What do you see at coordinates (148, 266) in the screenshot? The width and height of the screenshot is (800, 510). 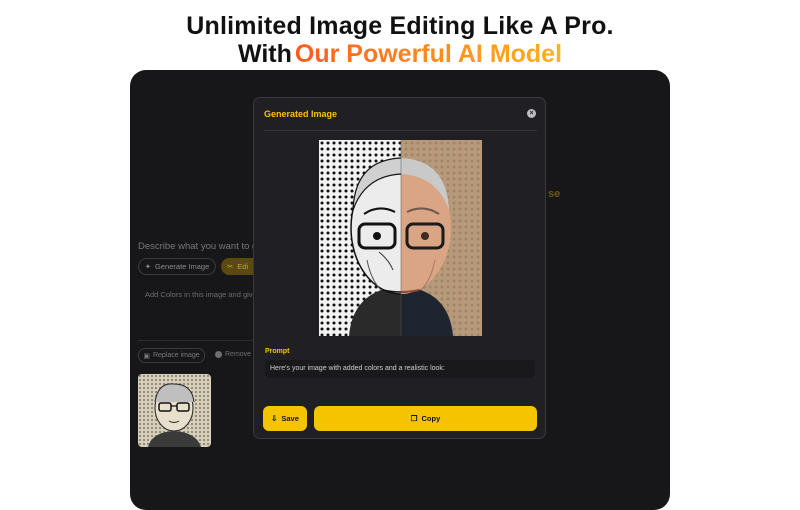 I see `sparkle-icon: ✦` at bounding box center [148, 266].